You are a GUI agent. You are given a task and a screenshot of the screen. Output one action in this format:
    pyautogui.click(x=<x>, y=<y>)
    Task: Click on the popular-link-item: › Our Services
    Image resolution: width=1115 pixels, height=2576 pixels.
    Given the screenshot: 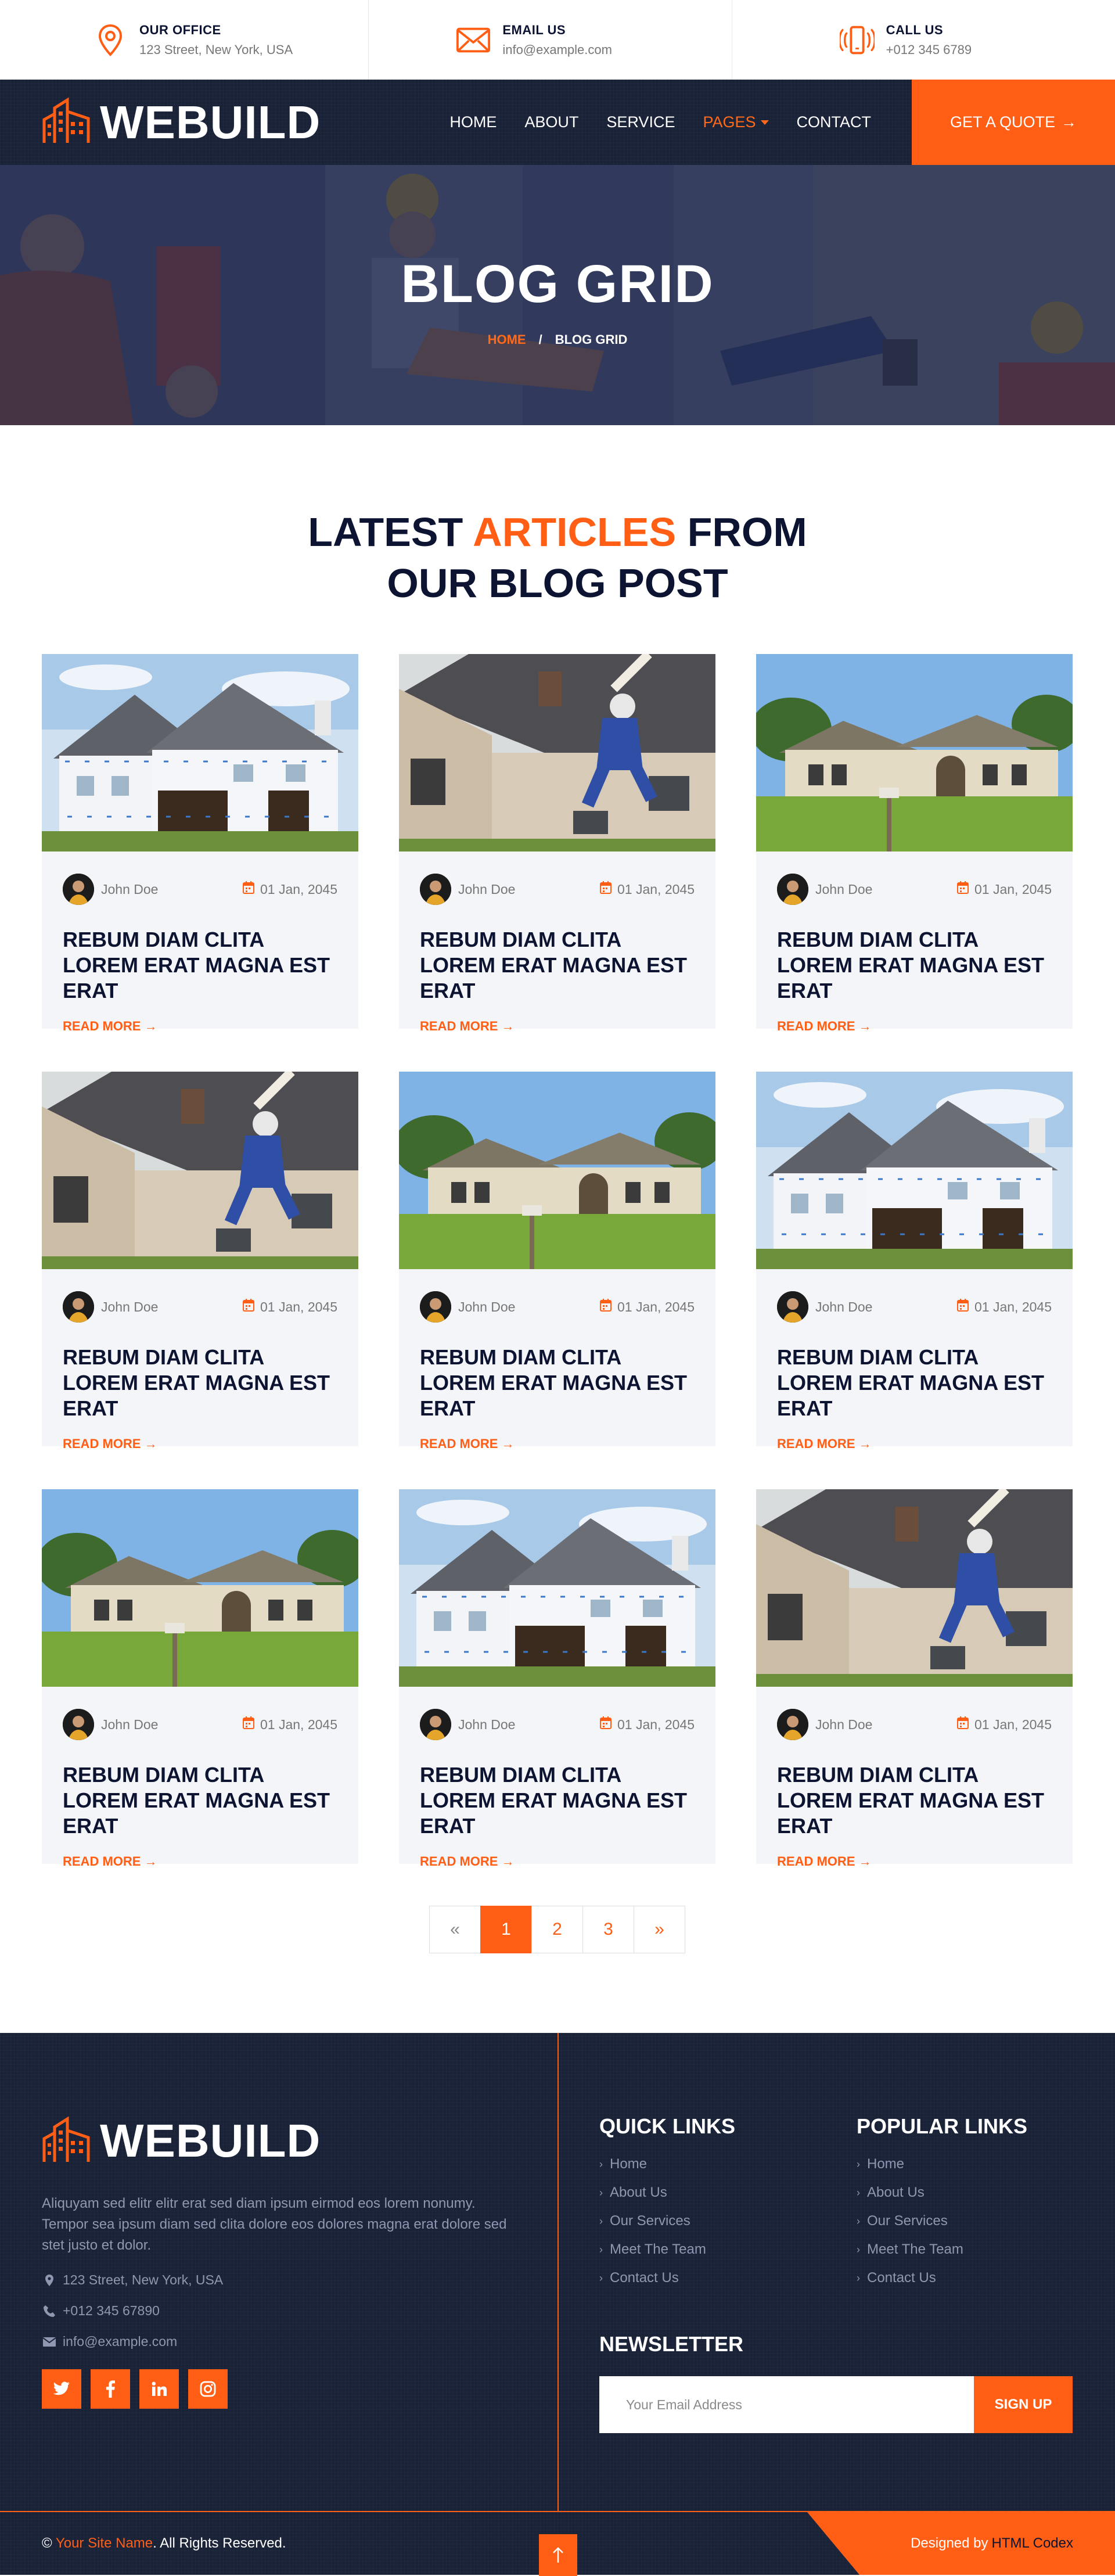 What is the action you would take?
    pyautogui.click(x=942, y=2221)
    